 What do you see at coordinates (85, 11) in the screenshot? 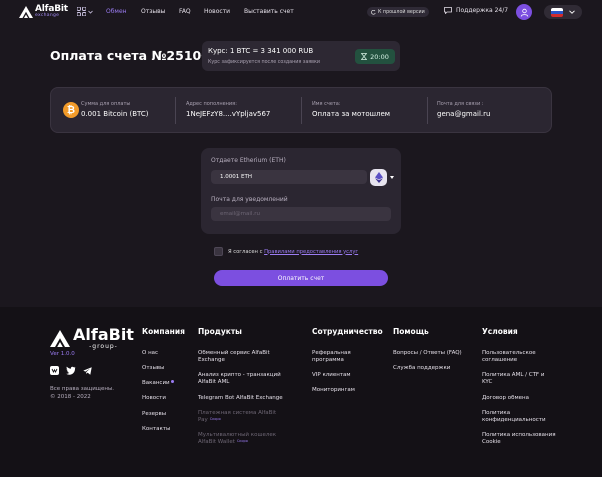
I see `apps-menu` at bounding box center [85, 11].